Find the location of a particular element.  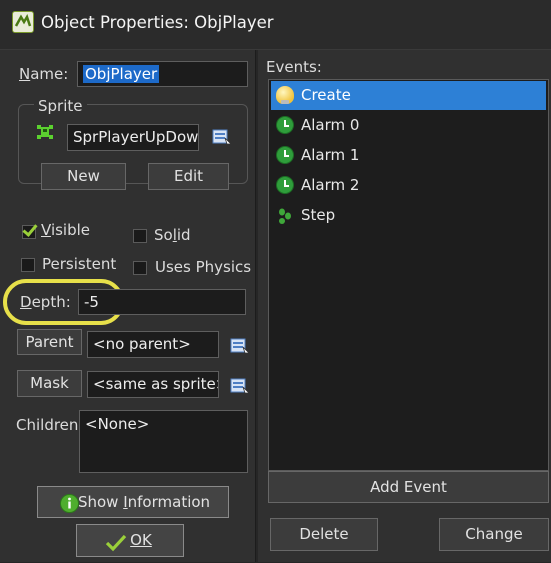

delete-event-button: Delete is located at coordinates (324, 534).